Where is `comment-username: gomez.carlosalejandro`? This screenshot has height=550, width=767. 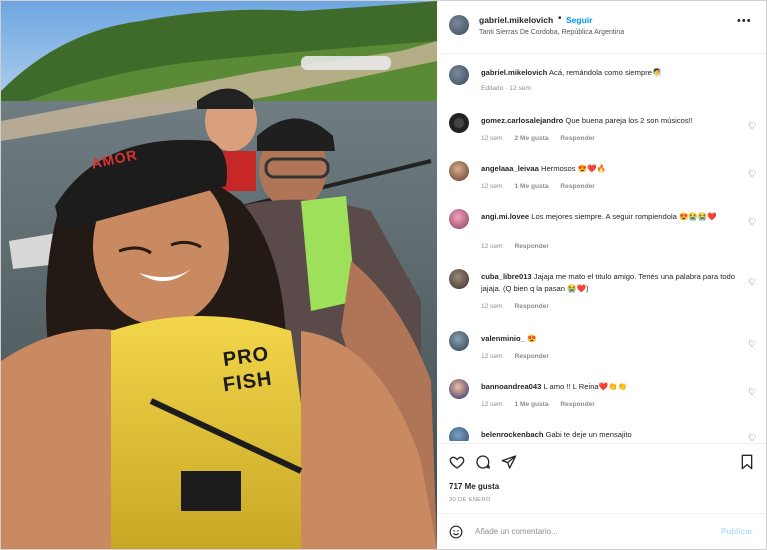 comment-username: gomez.carlosalejandro is located at coordinates (522, 120).